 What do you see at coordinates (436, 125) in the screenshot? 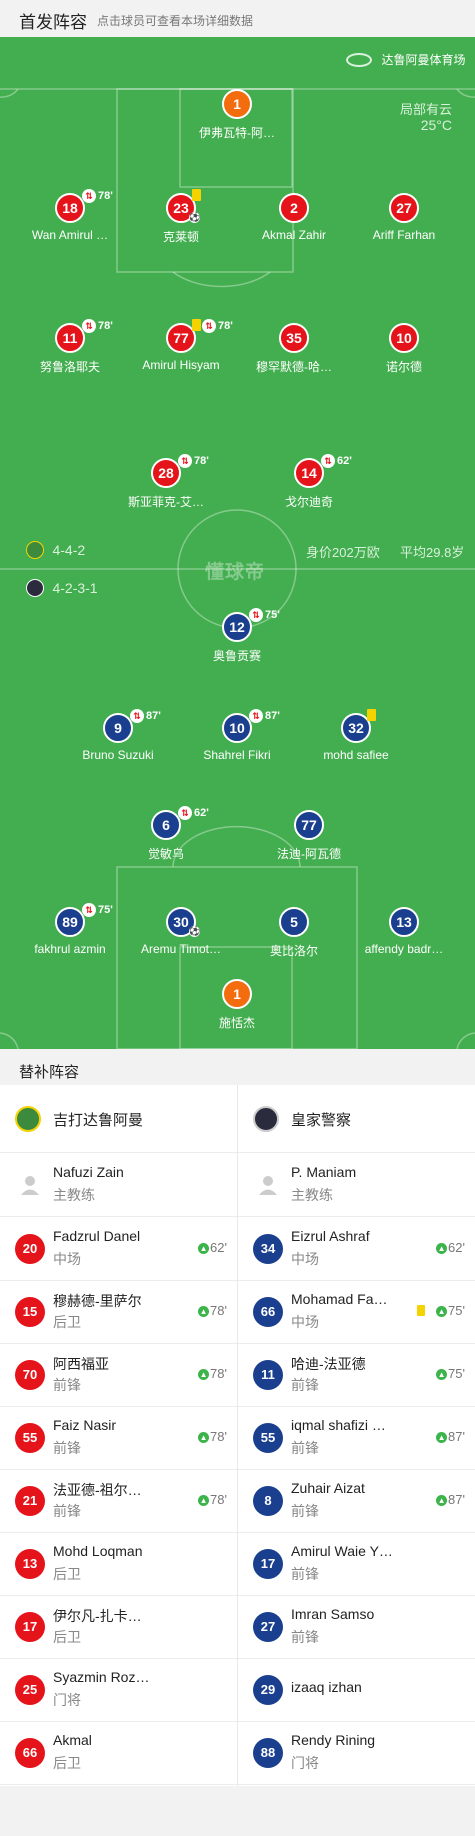
I see `temperature-text: 25°C` at bounding box center [436, 125].